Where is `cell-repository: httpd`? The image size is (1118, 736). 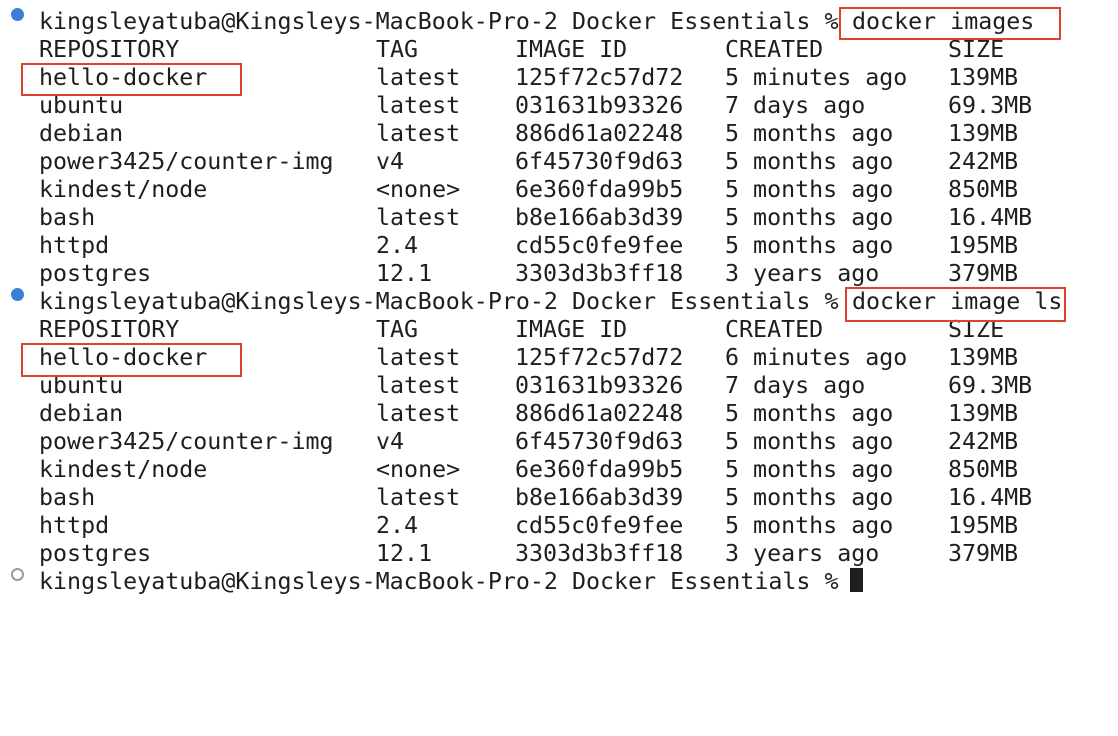 cell-repository: httpd is located at coordinates (74, 525).